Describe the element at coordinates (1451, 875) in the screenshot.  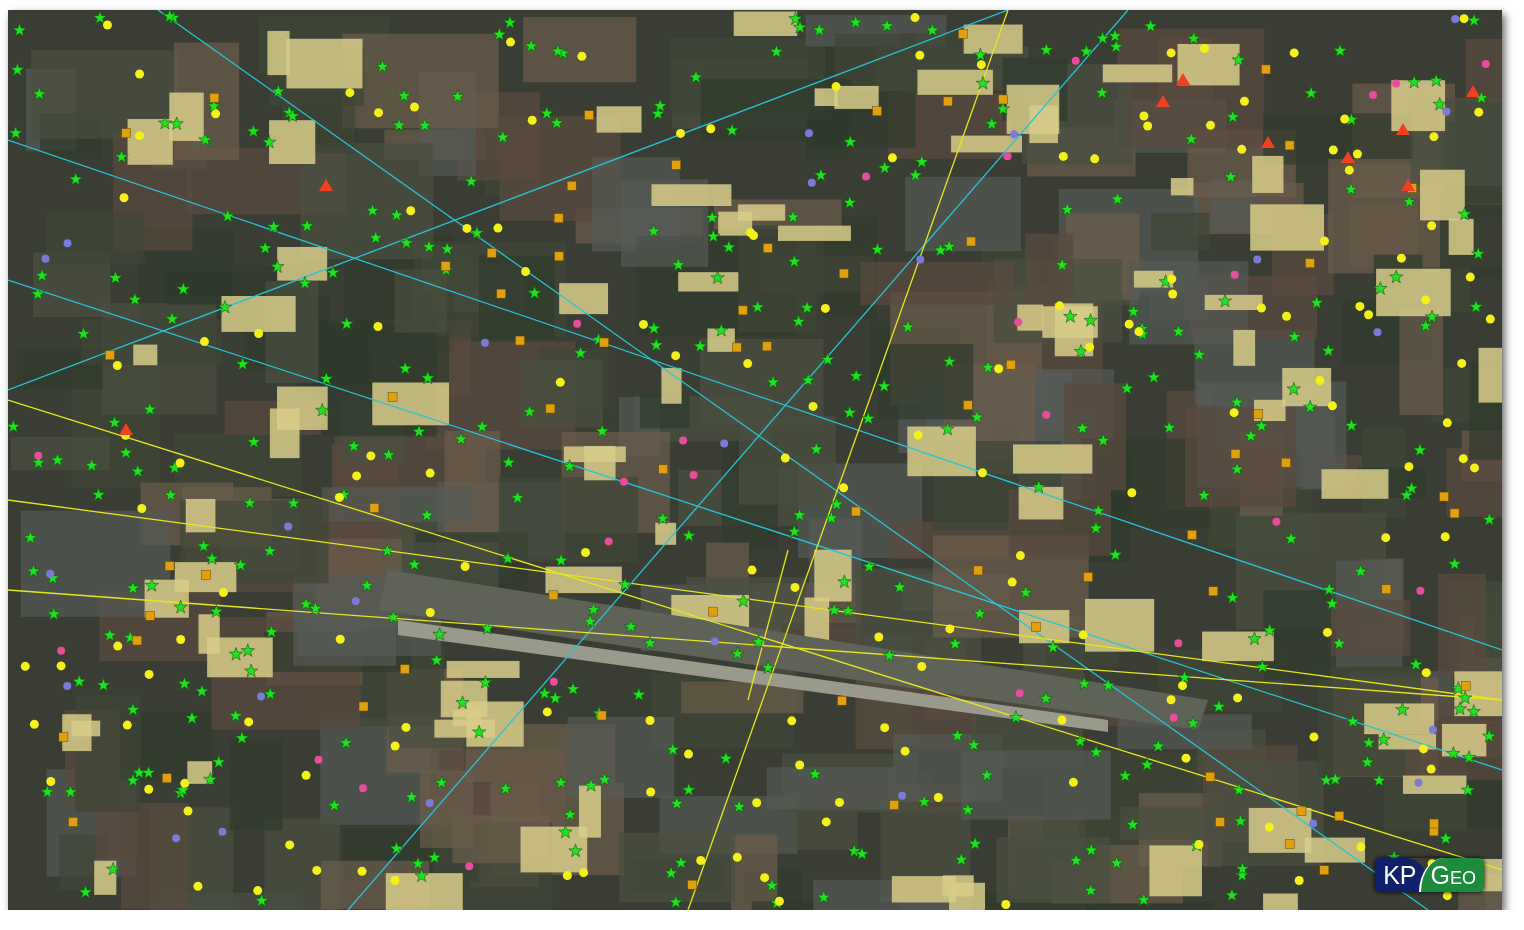
I see `logo-text: Geo` at that location.